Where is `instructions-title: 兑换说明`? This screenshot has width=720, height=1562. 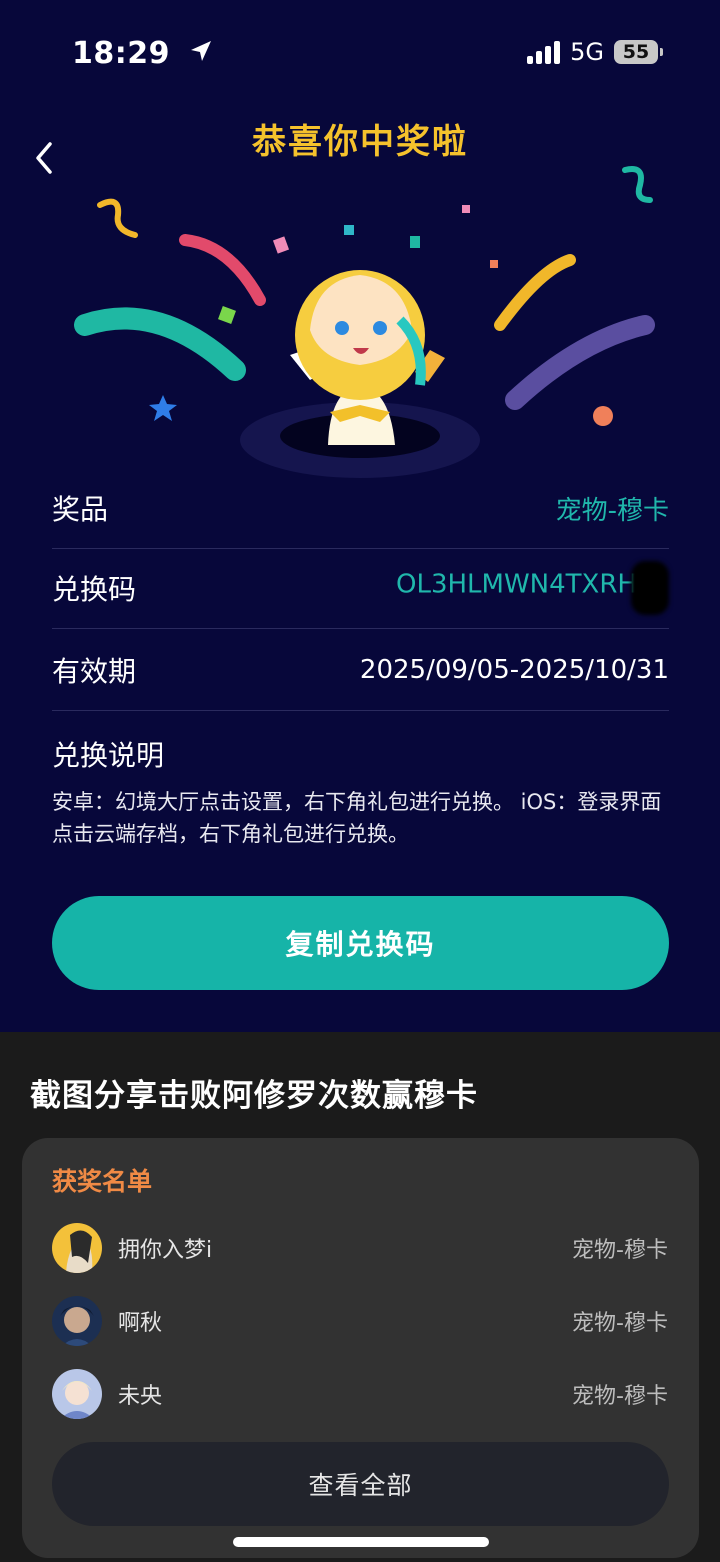 instructions-title: 兑换说明 is located at coordinates (108, 755).